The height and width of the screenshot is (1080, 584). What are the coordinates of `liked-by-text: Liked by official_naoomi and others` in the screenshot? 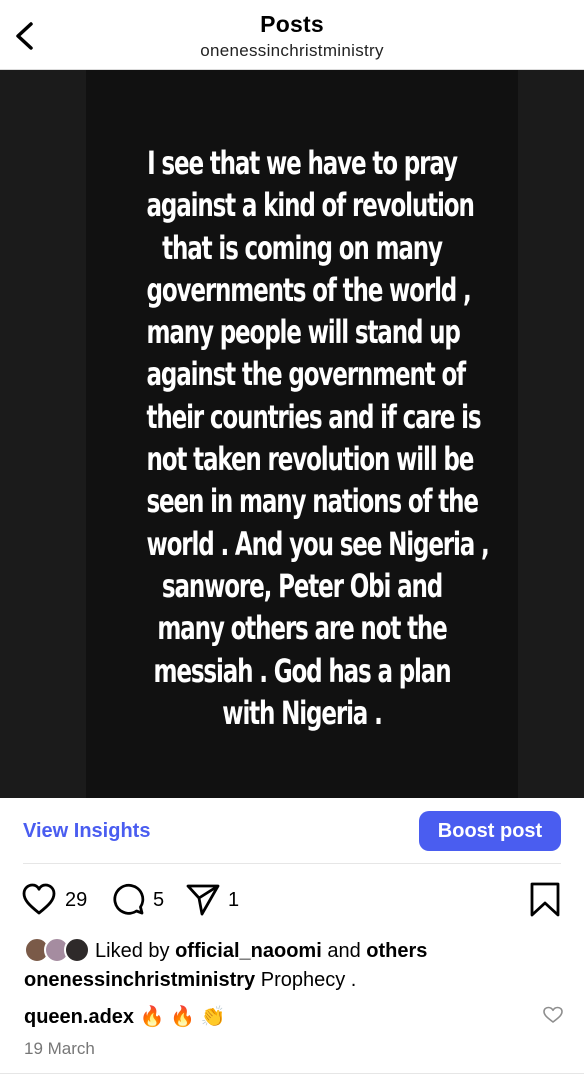 It's located at (261, 951).